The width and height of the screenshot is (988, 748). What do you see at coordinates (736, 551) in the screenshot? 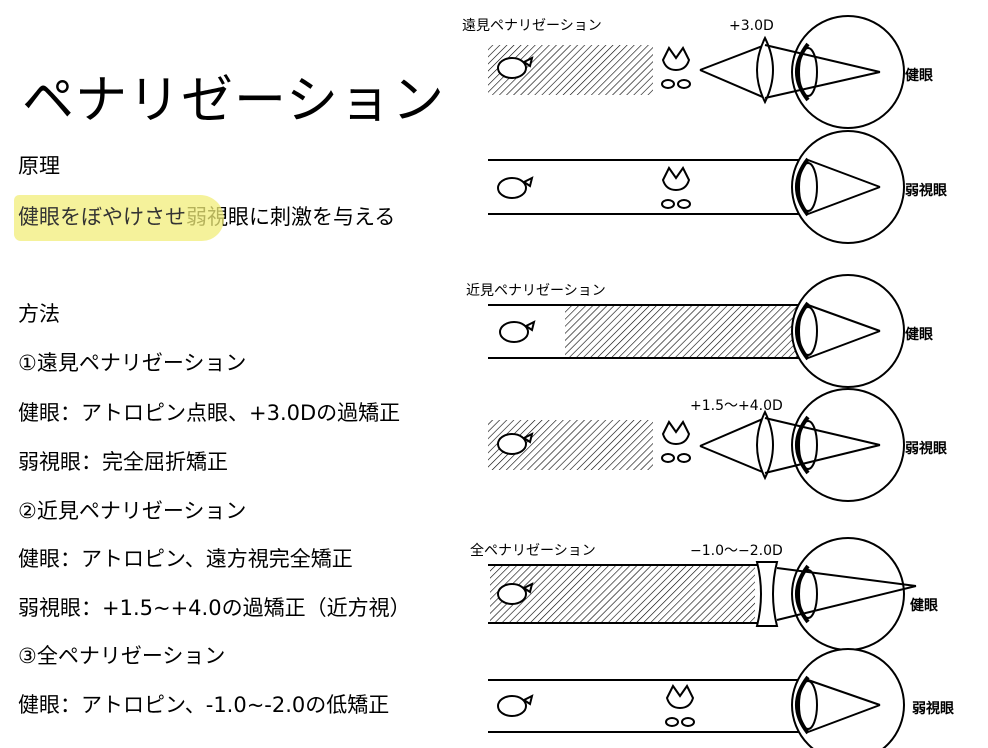
I see `total-lens-label: −1.0～−2.0D` at bounding box center [736, 551].